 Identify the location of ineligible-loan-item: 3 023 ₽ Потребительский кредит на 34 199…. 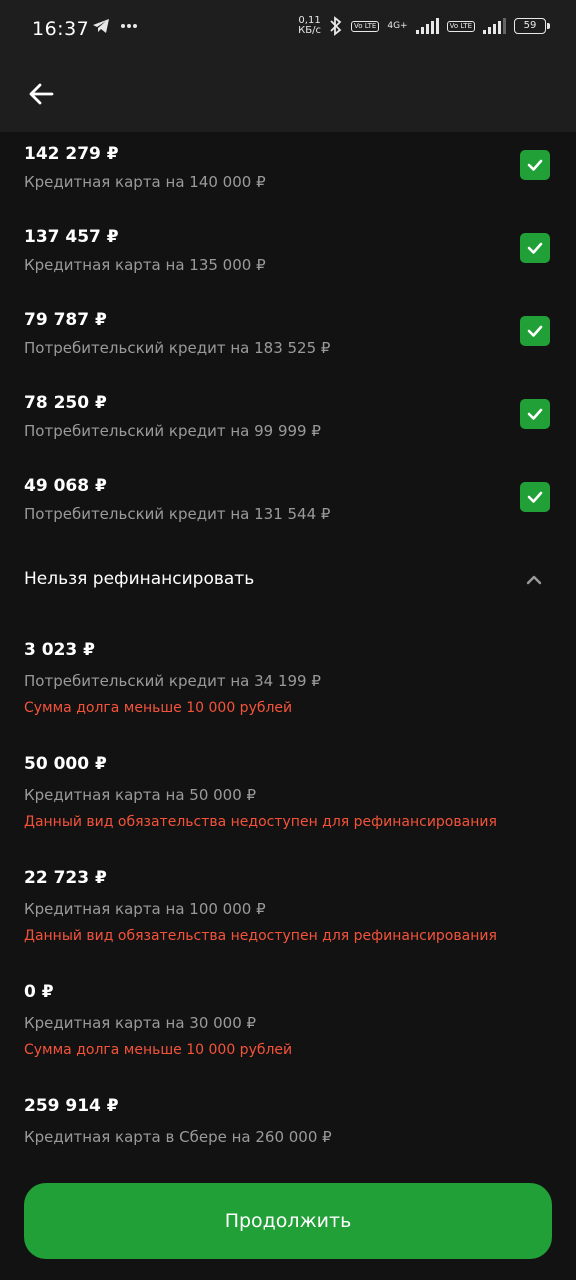
(289, 685).